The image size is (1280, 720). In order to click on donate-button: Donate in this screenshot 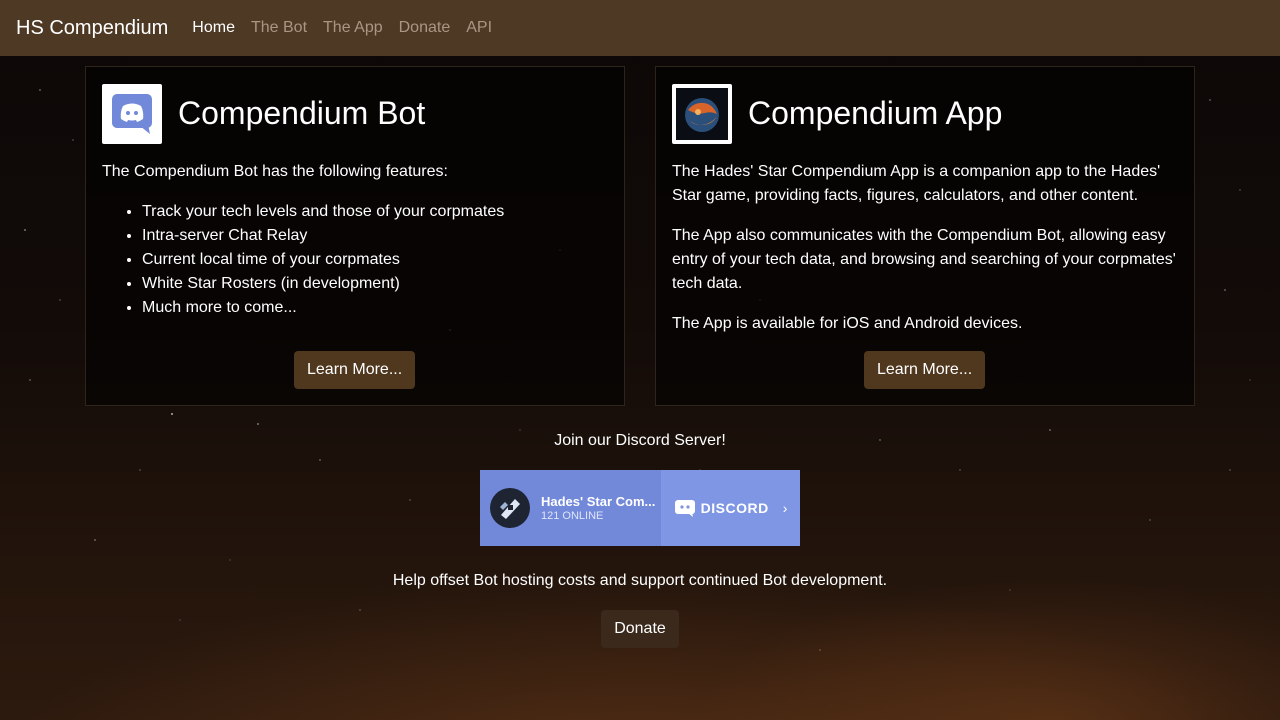, I will do `click(640, 629)`.